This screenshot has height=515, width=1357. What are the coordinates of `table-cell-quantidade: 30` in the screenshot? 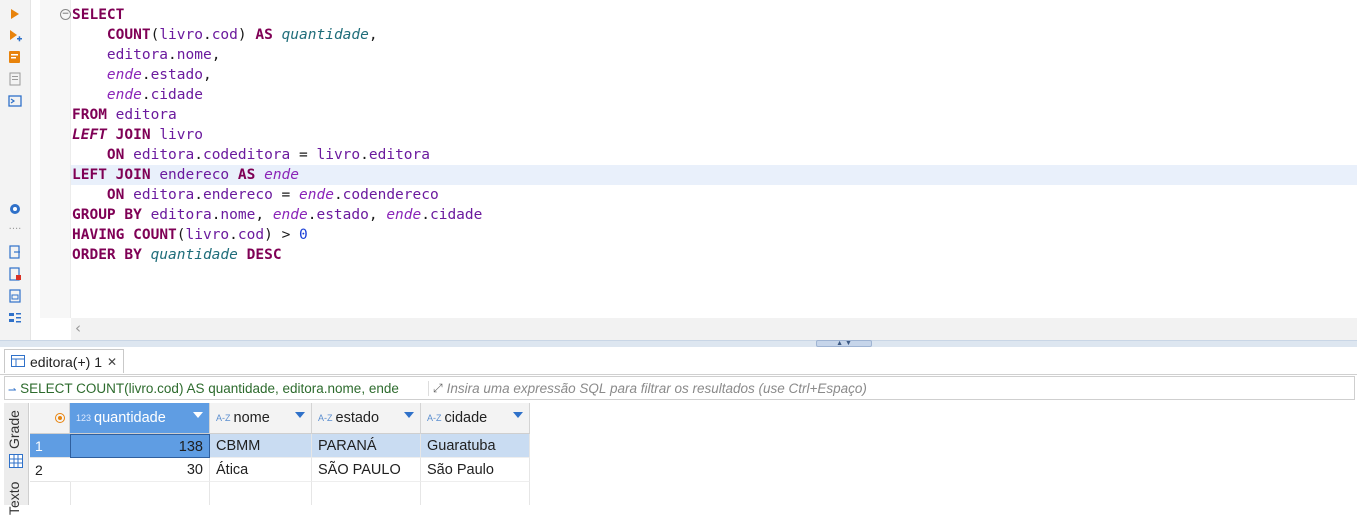 It's located at (140, 470).